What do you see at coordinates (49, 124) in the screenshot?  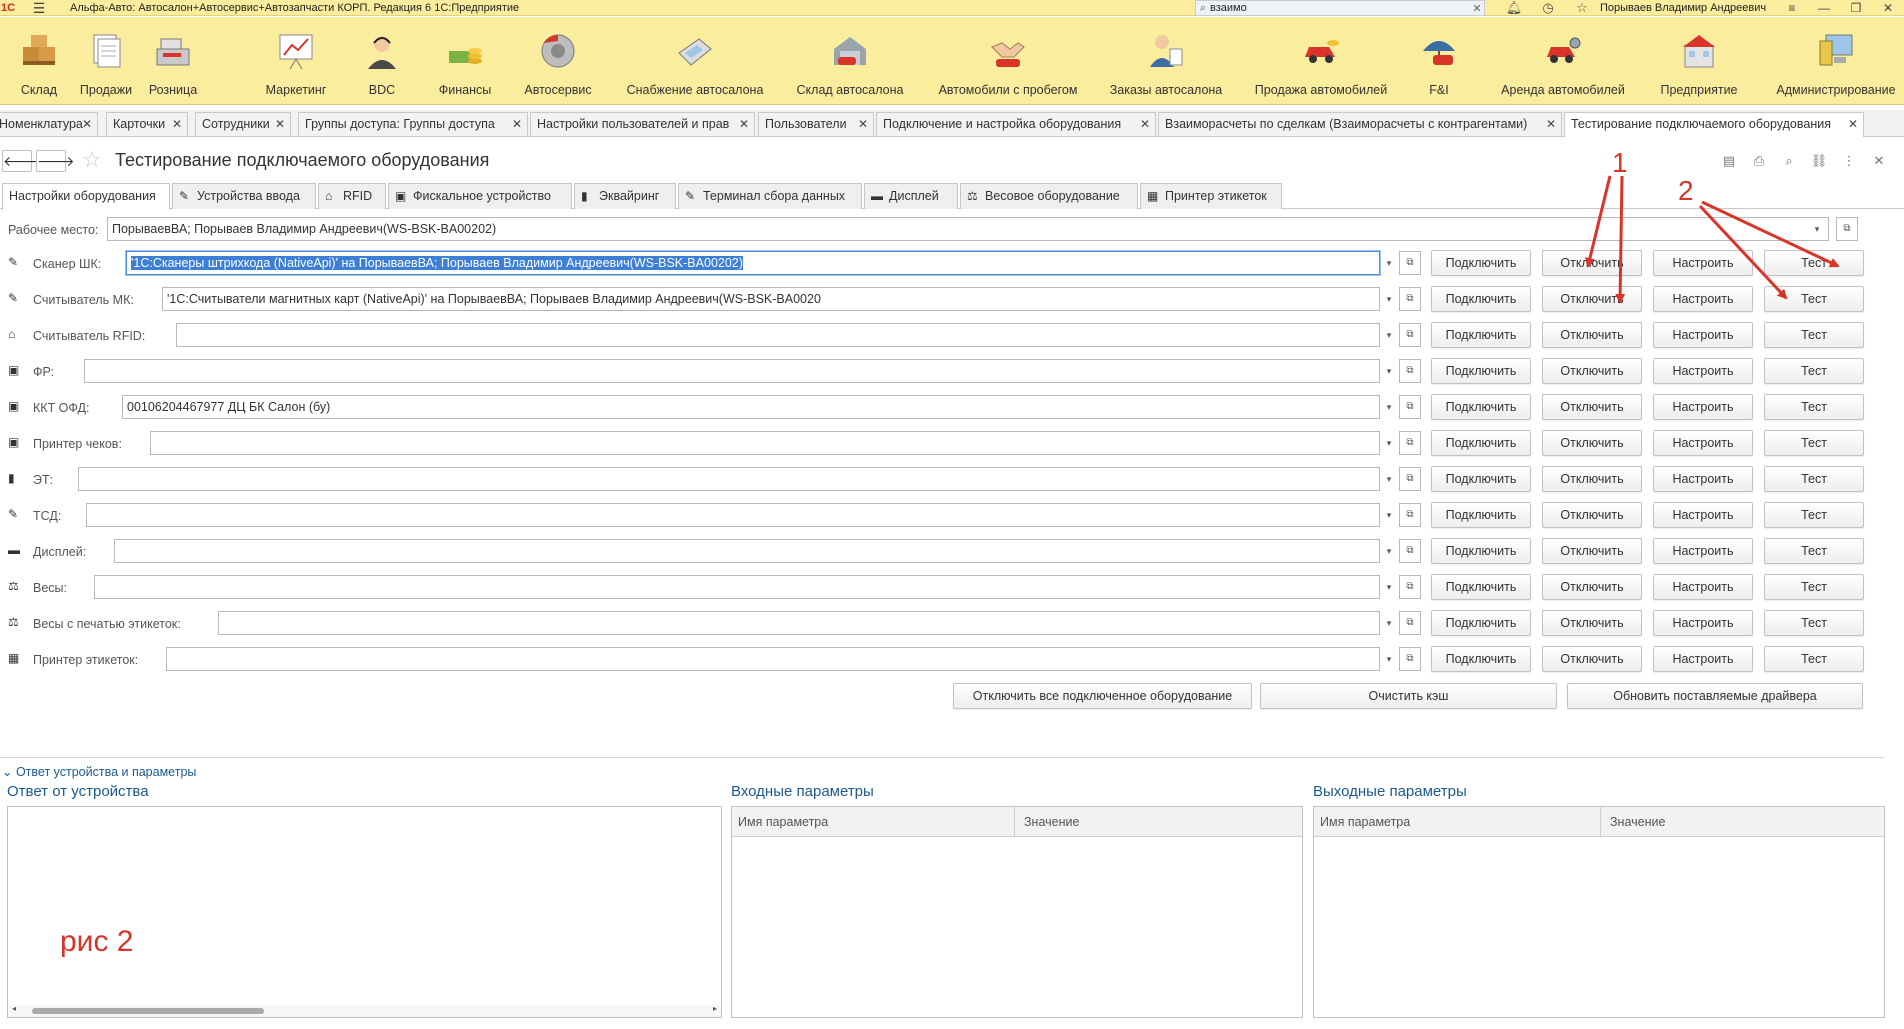 I see `open-tab: Номенклатура ✕` at bounding box center [49, 124].